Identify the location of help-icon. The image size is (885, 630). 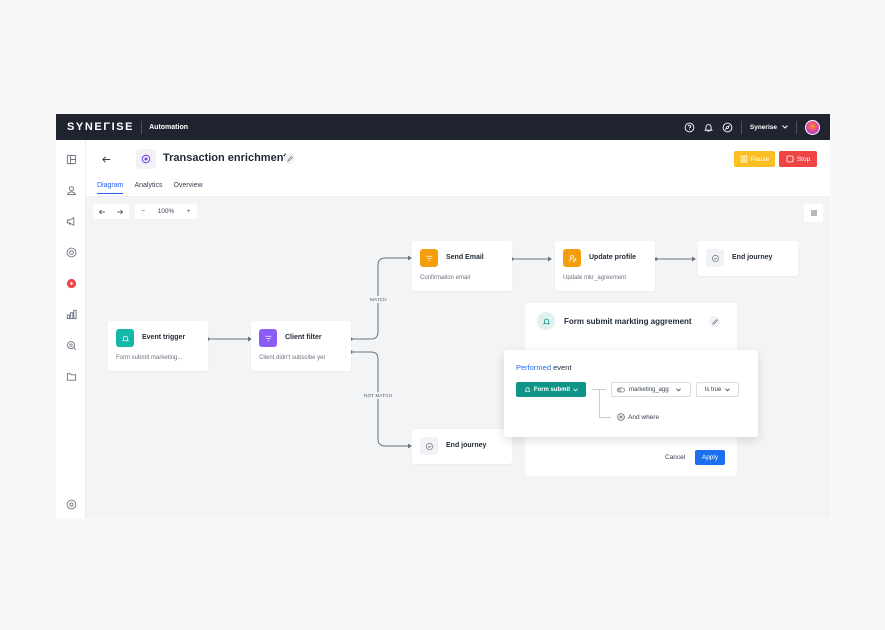
(689, 127).